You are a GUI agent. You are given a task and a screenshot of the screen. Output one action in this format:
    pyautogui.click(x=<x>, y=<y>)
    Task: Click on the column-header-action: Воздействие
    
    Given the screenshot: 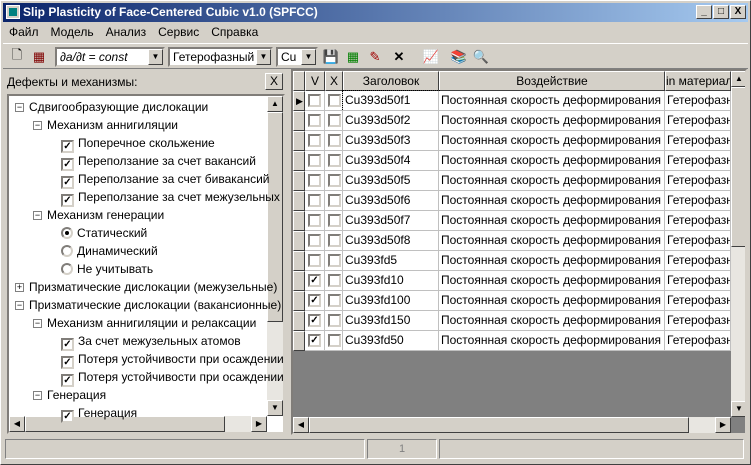 What is the action you would take?
    pyautogui.click(x=552, y=81)
    